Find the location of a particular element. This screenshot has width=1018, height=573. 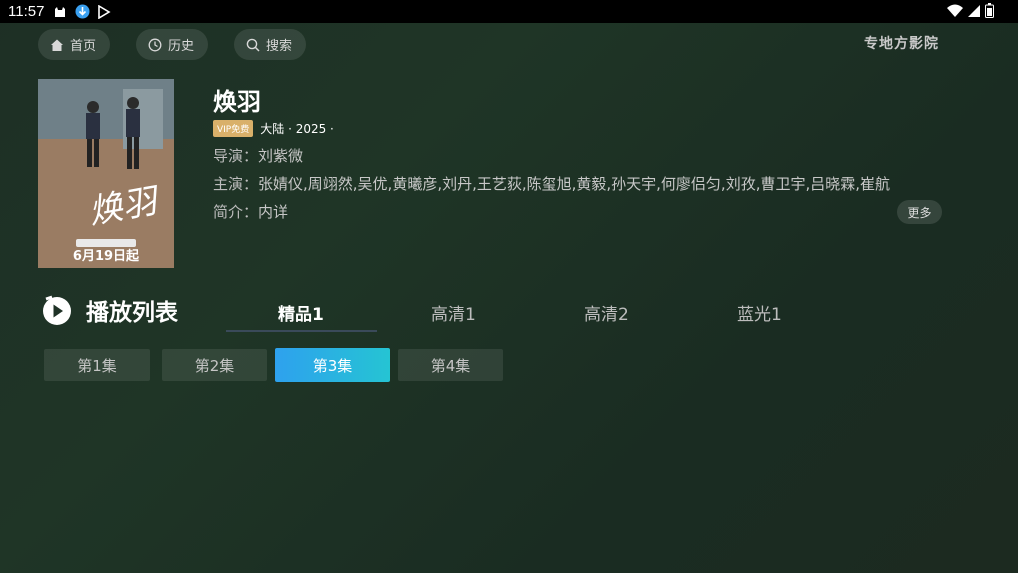

nav-search-button: 搜索 is located at coordinates (270, 44).